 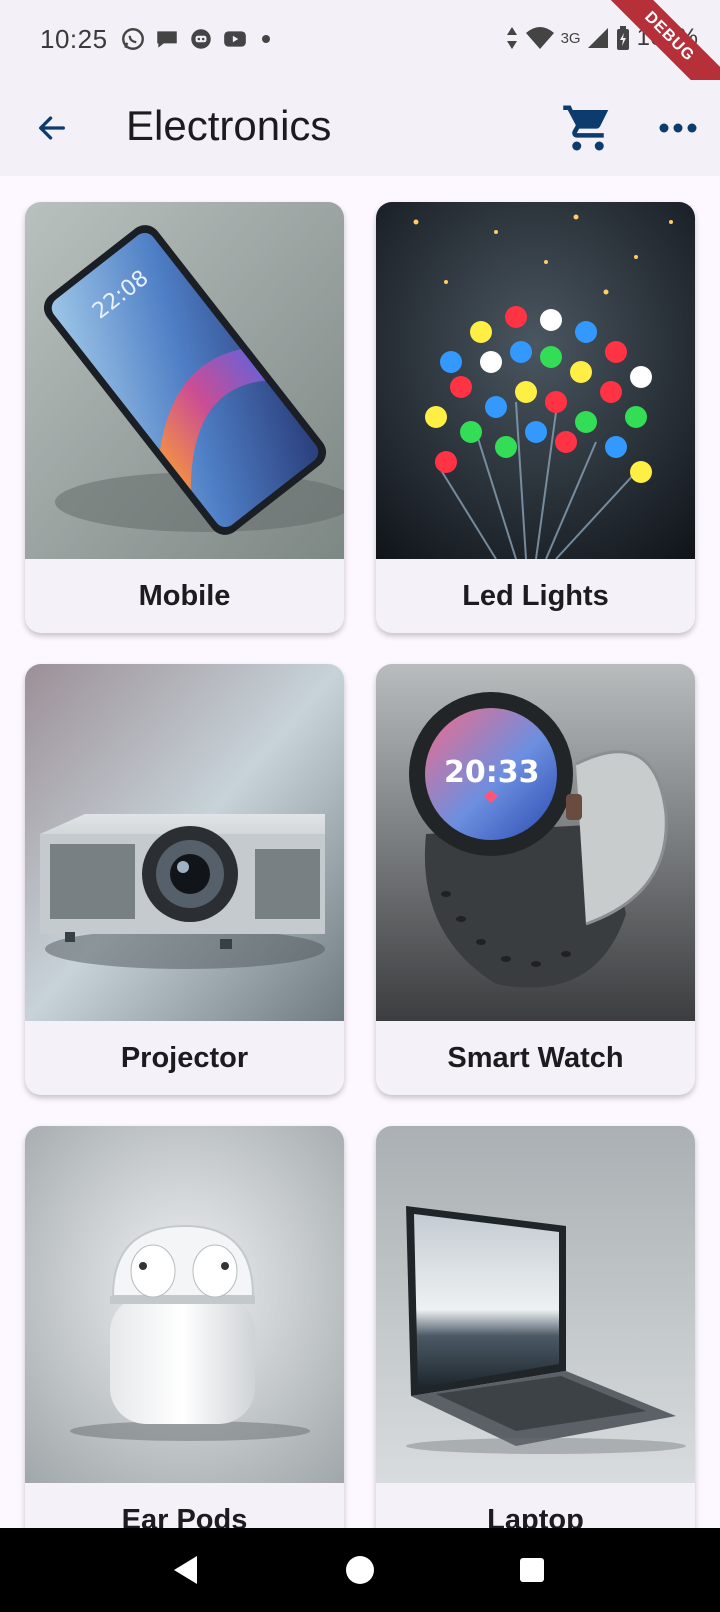 I want to click on projector-image, so click(x=184, y=842).